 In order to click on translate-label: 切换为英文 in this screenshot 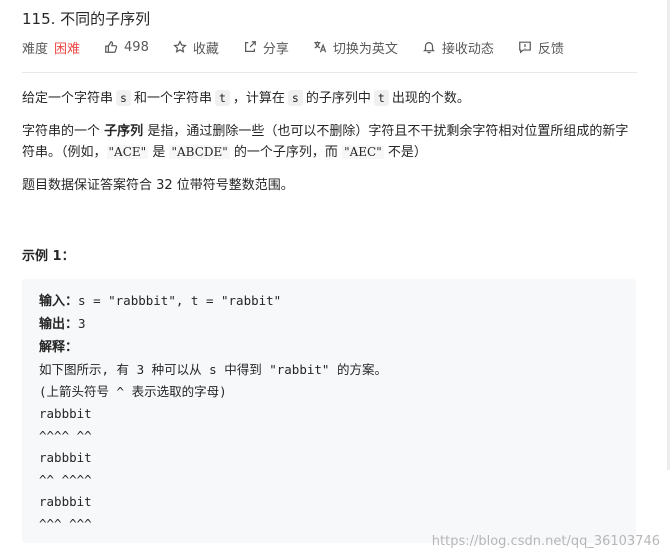, I will do `click(365, 49)`.